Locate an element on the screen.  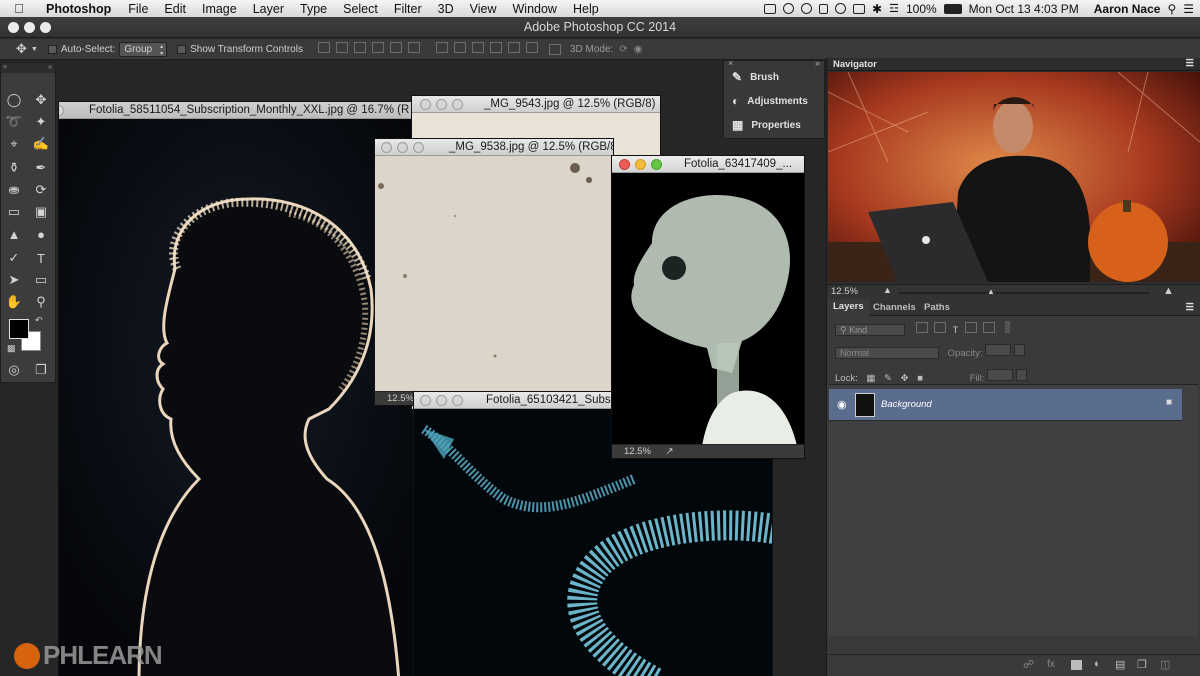
tab-channels: Channels is located at coordinates (894, 307).